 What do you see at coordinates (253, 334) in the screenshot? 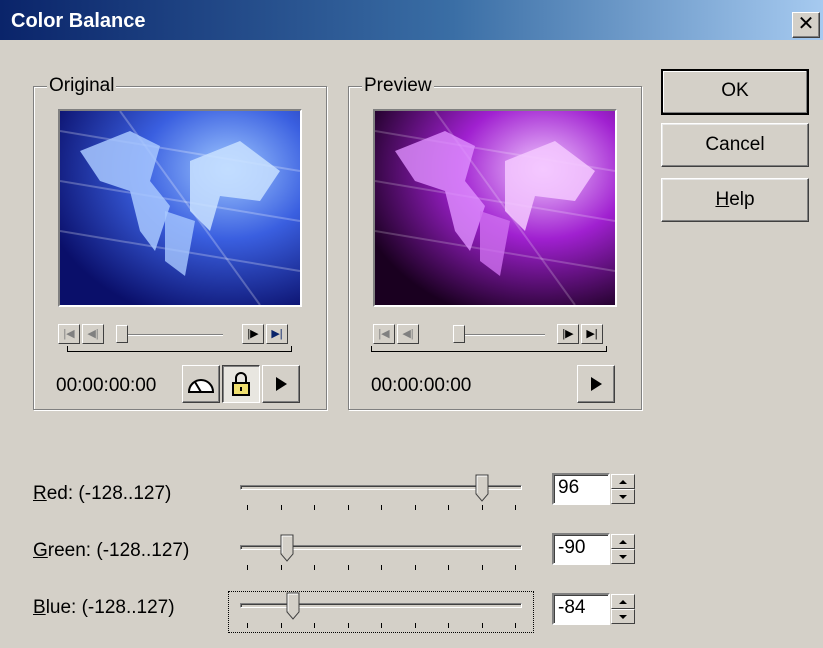
I see `step-forward-button: |▶` at bounding box center [253, 334].